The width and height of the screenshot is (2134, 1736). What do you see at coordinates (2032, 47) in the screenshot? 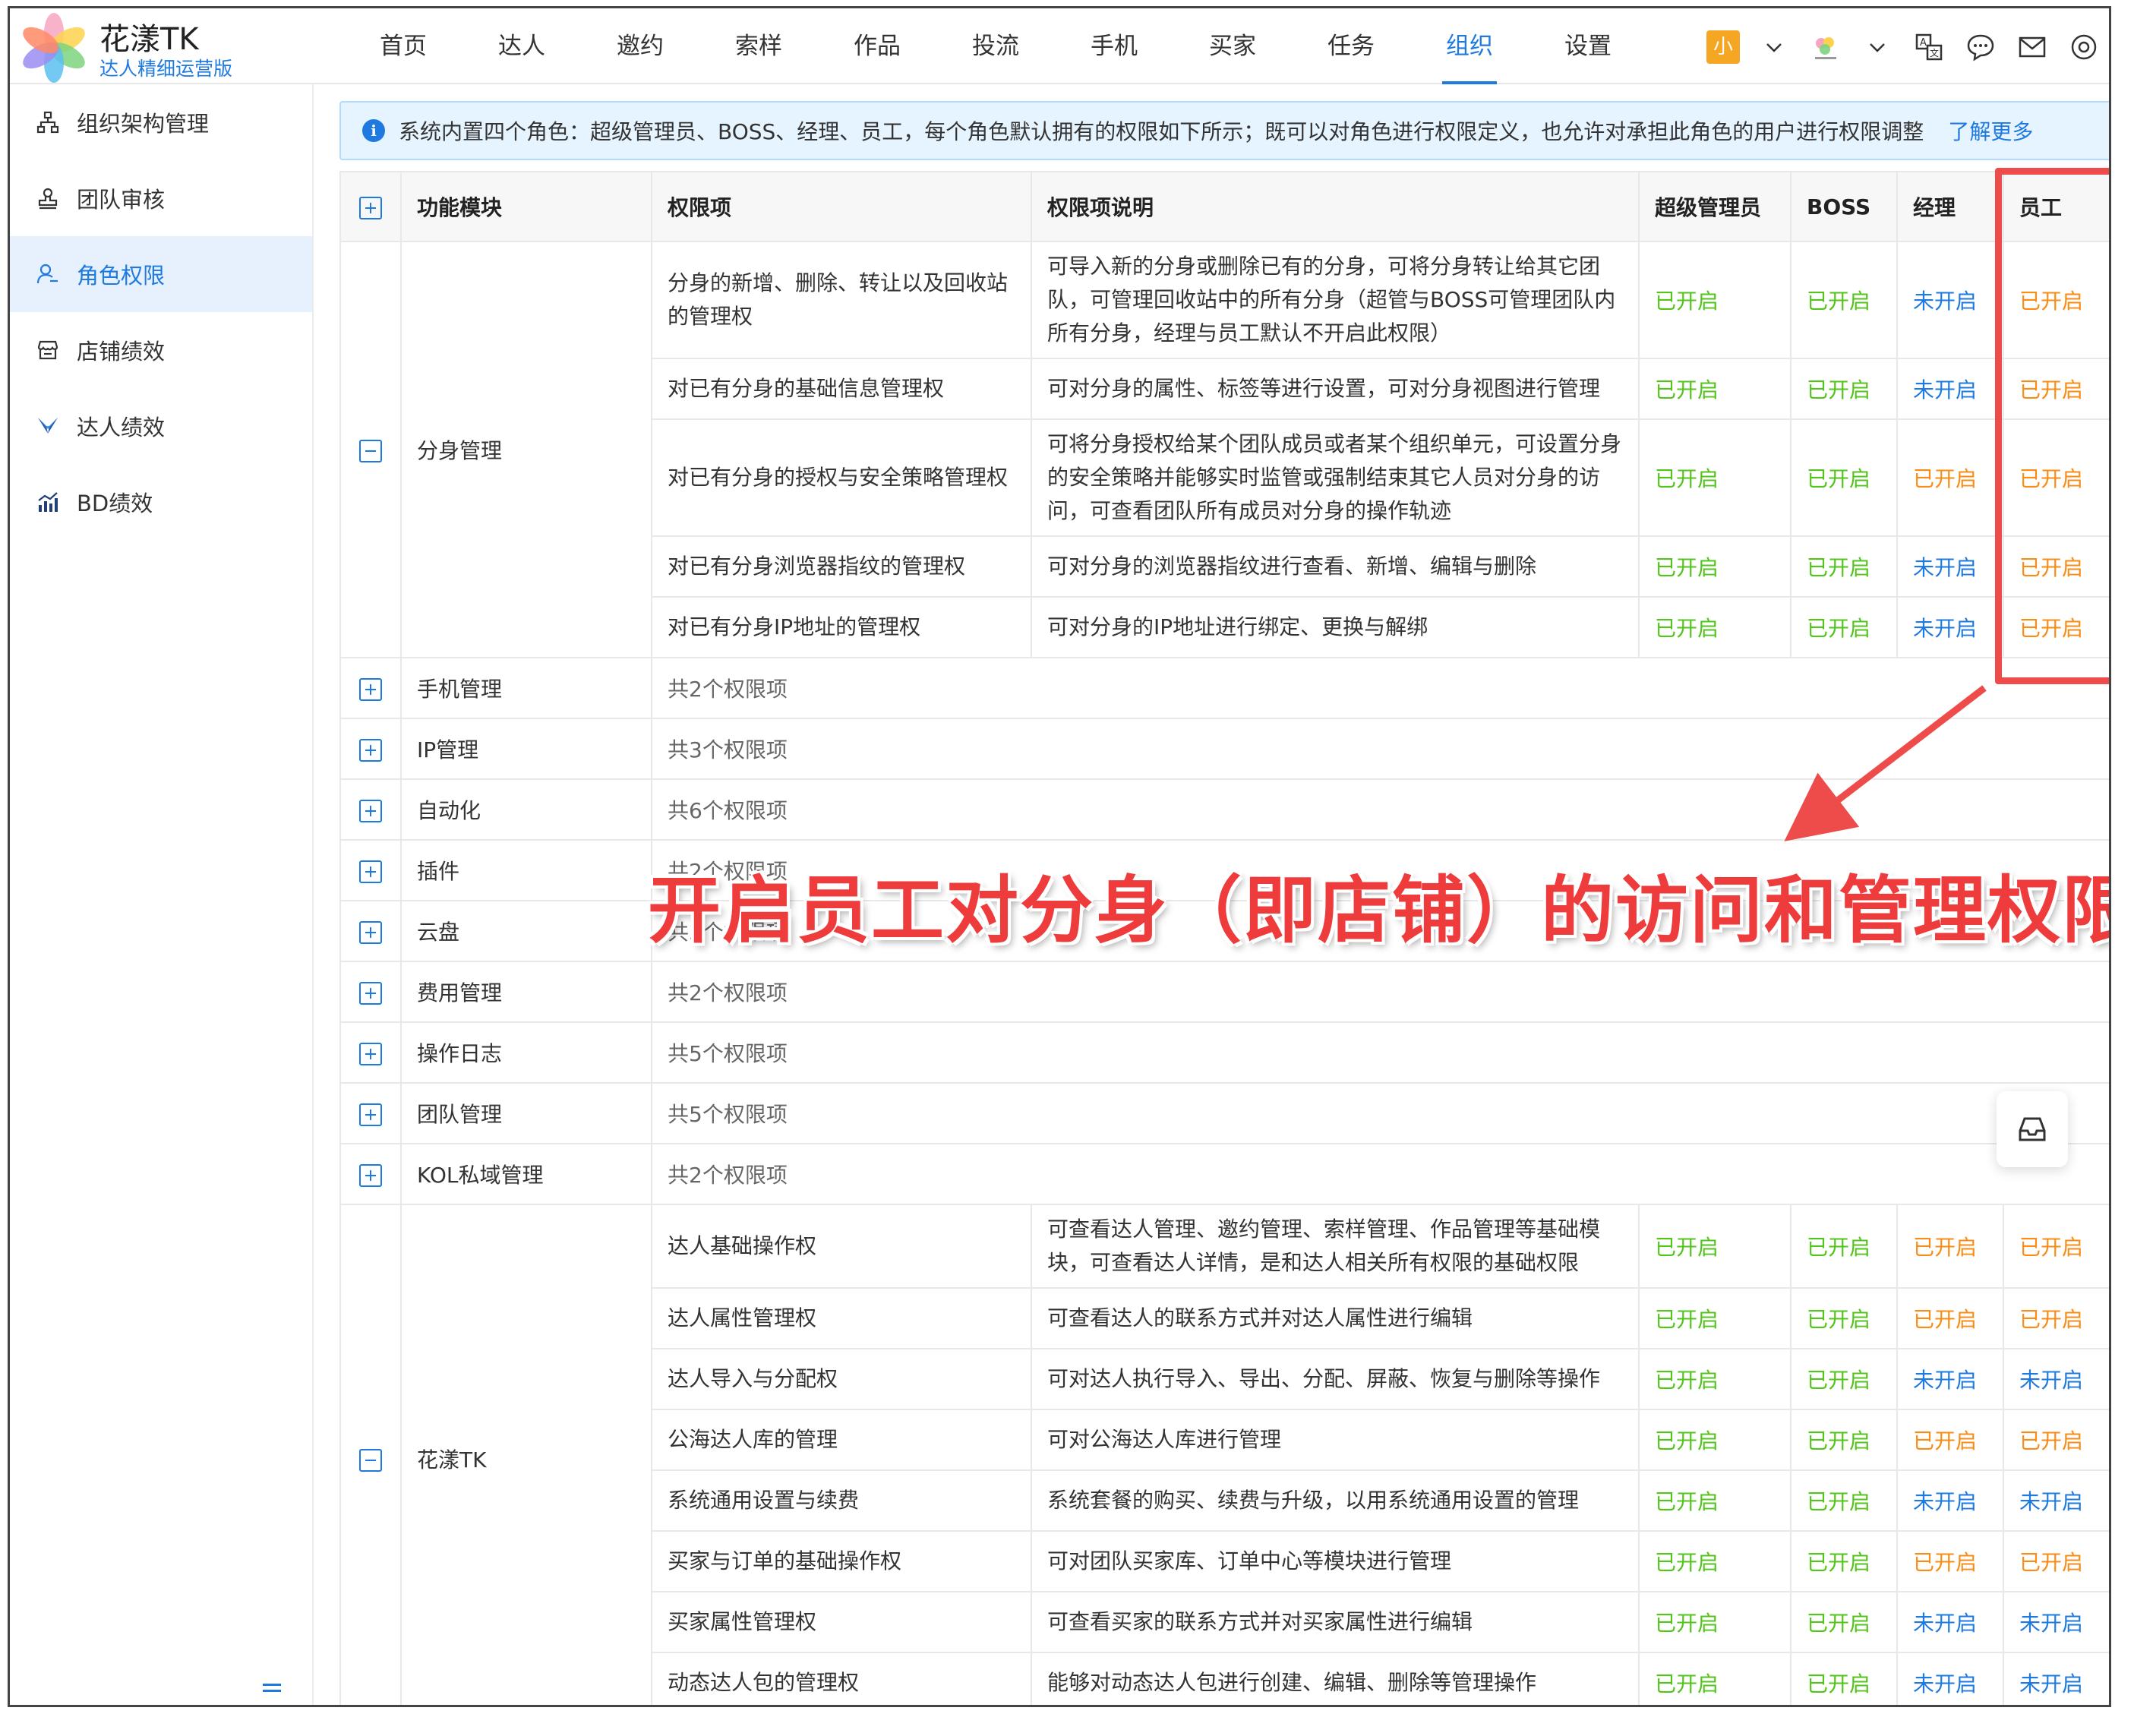
I see `mail-icon` at bounding box center [2032, 47].